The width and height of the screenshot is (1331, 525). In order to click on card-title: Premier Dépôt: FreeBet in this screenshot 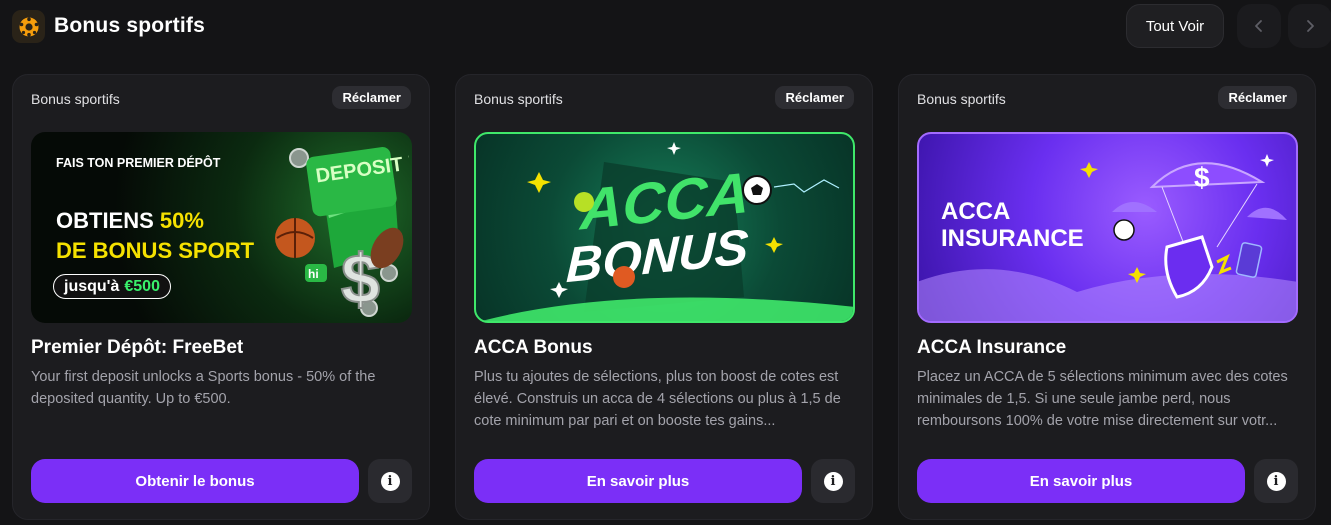, I will do `click(137, 347)`.